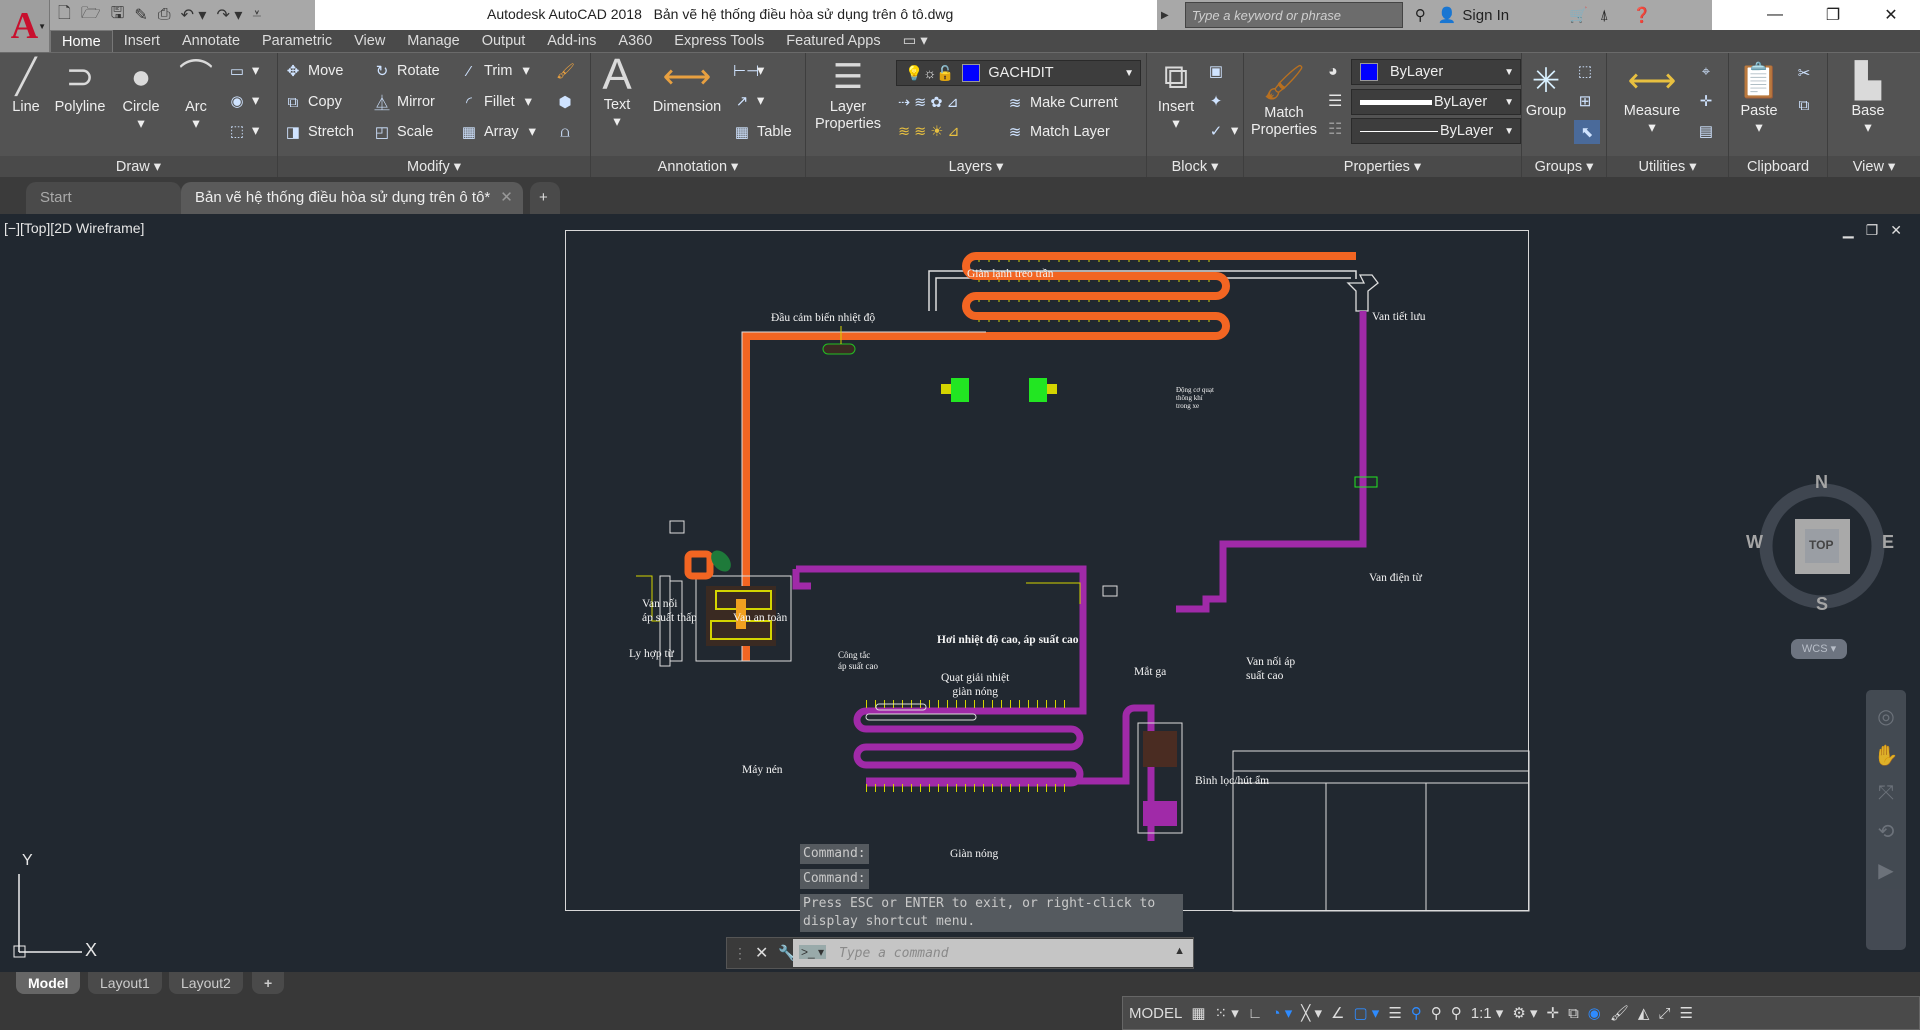  Describe the element at coordinates (1833, 15) in the screenshot. I see `restore-icon: ❐` at that location.